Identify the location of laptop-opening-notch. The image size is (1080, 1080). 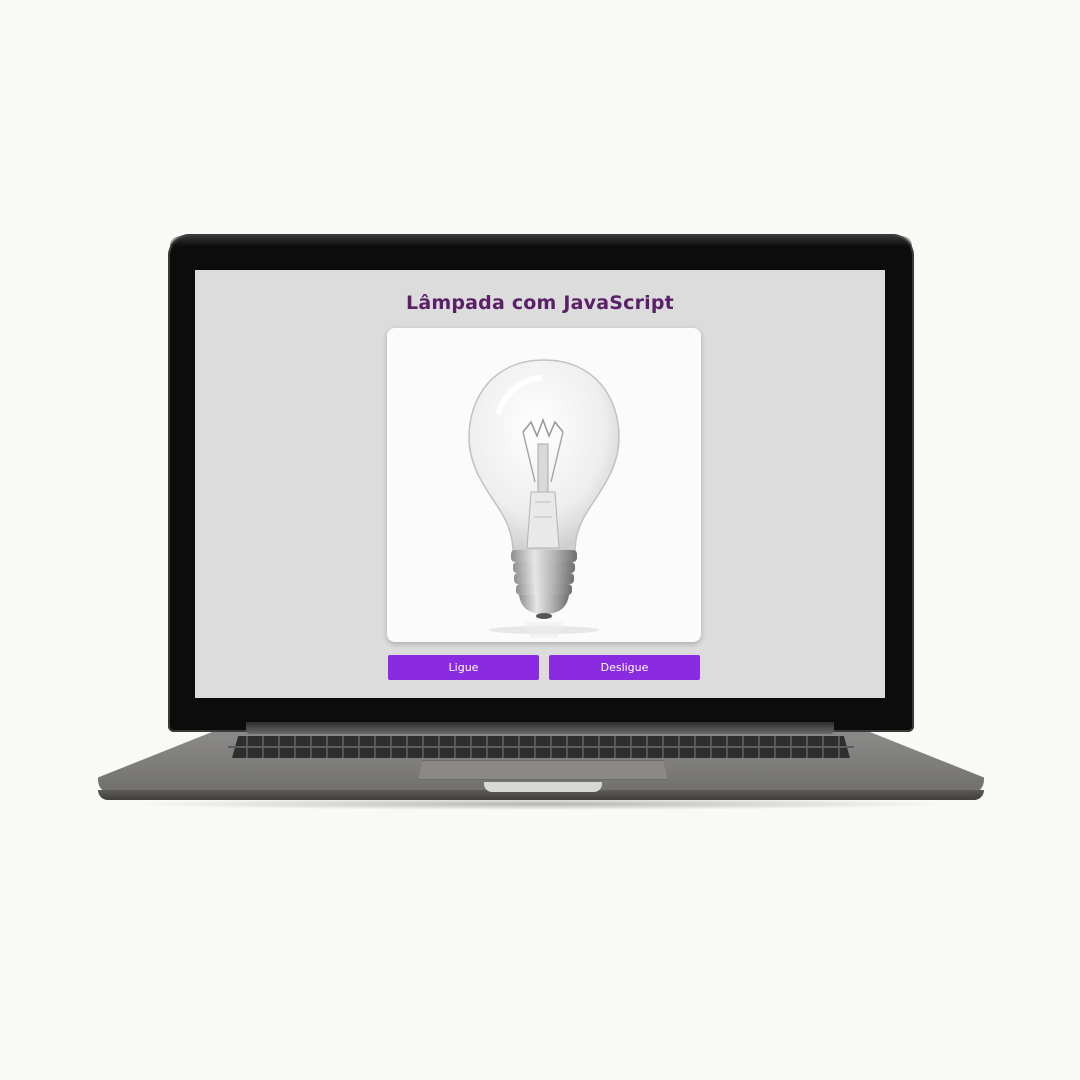
(543, 787).